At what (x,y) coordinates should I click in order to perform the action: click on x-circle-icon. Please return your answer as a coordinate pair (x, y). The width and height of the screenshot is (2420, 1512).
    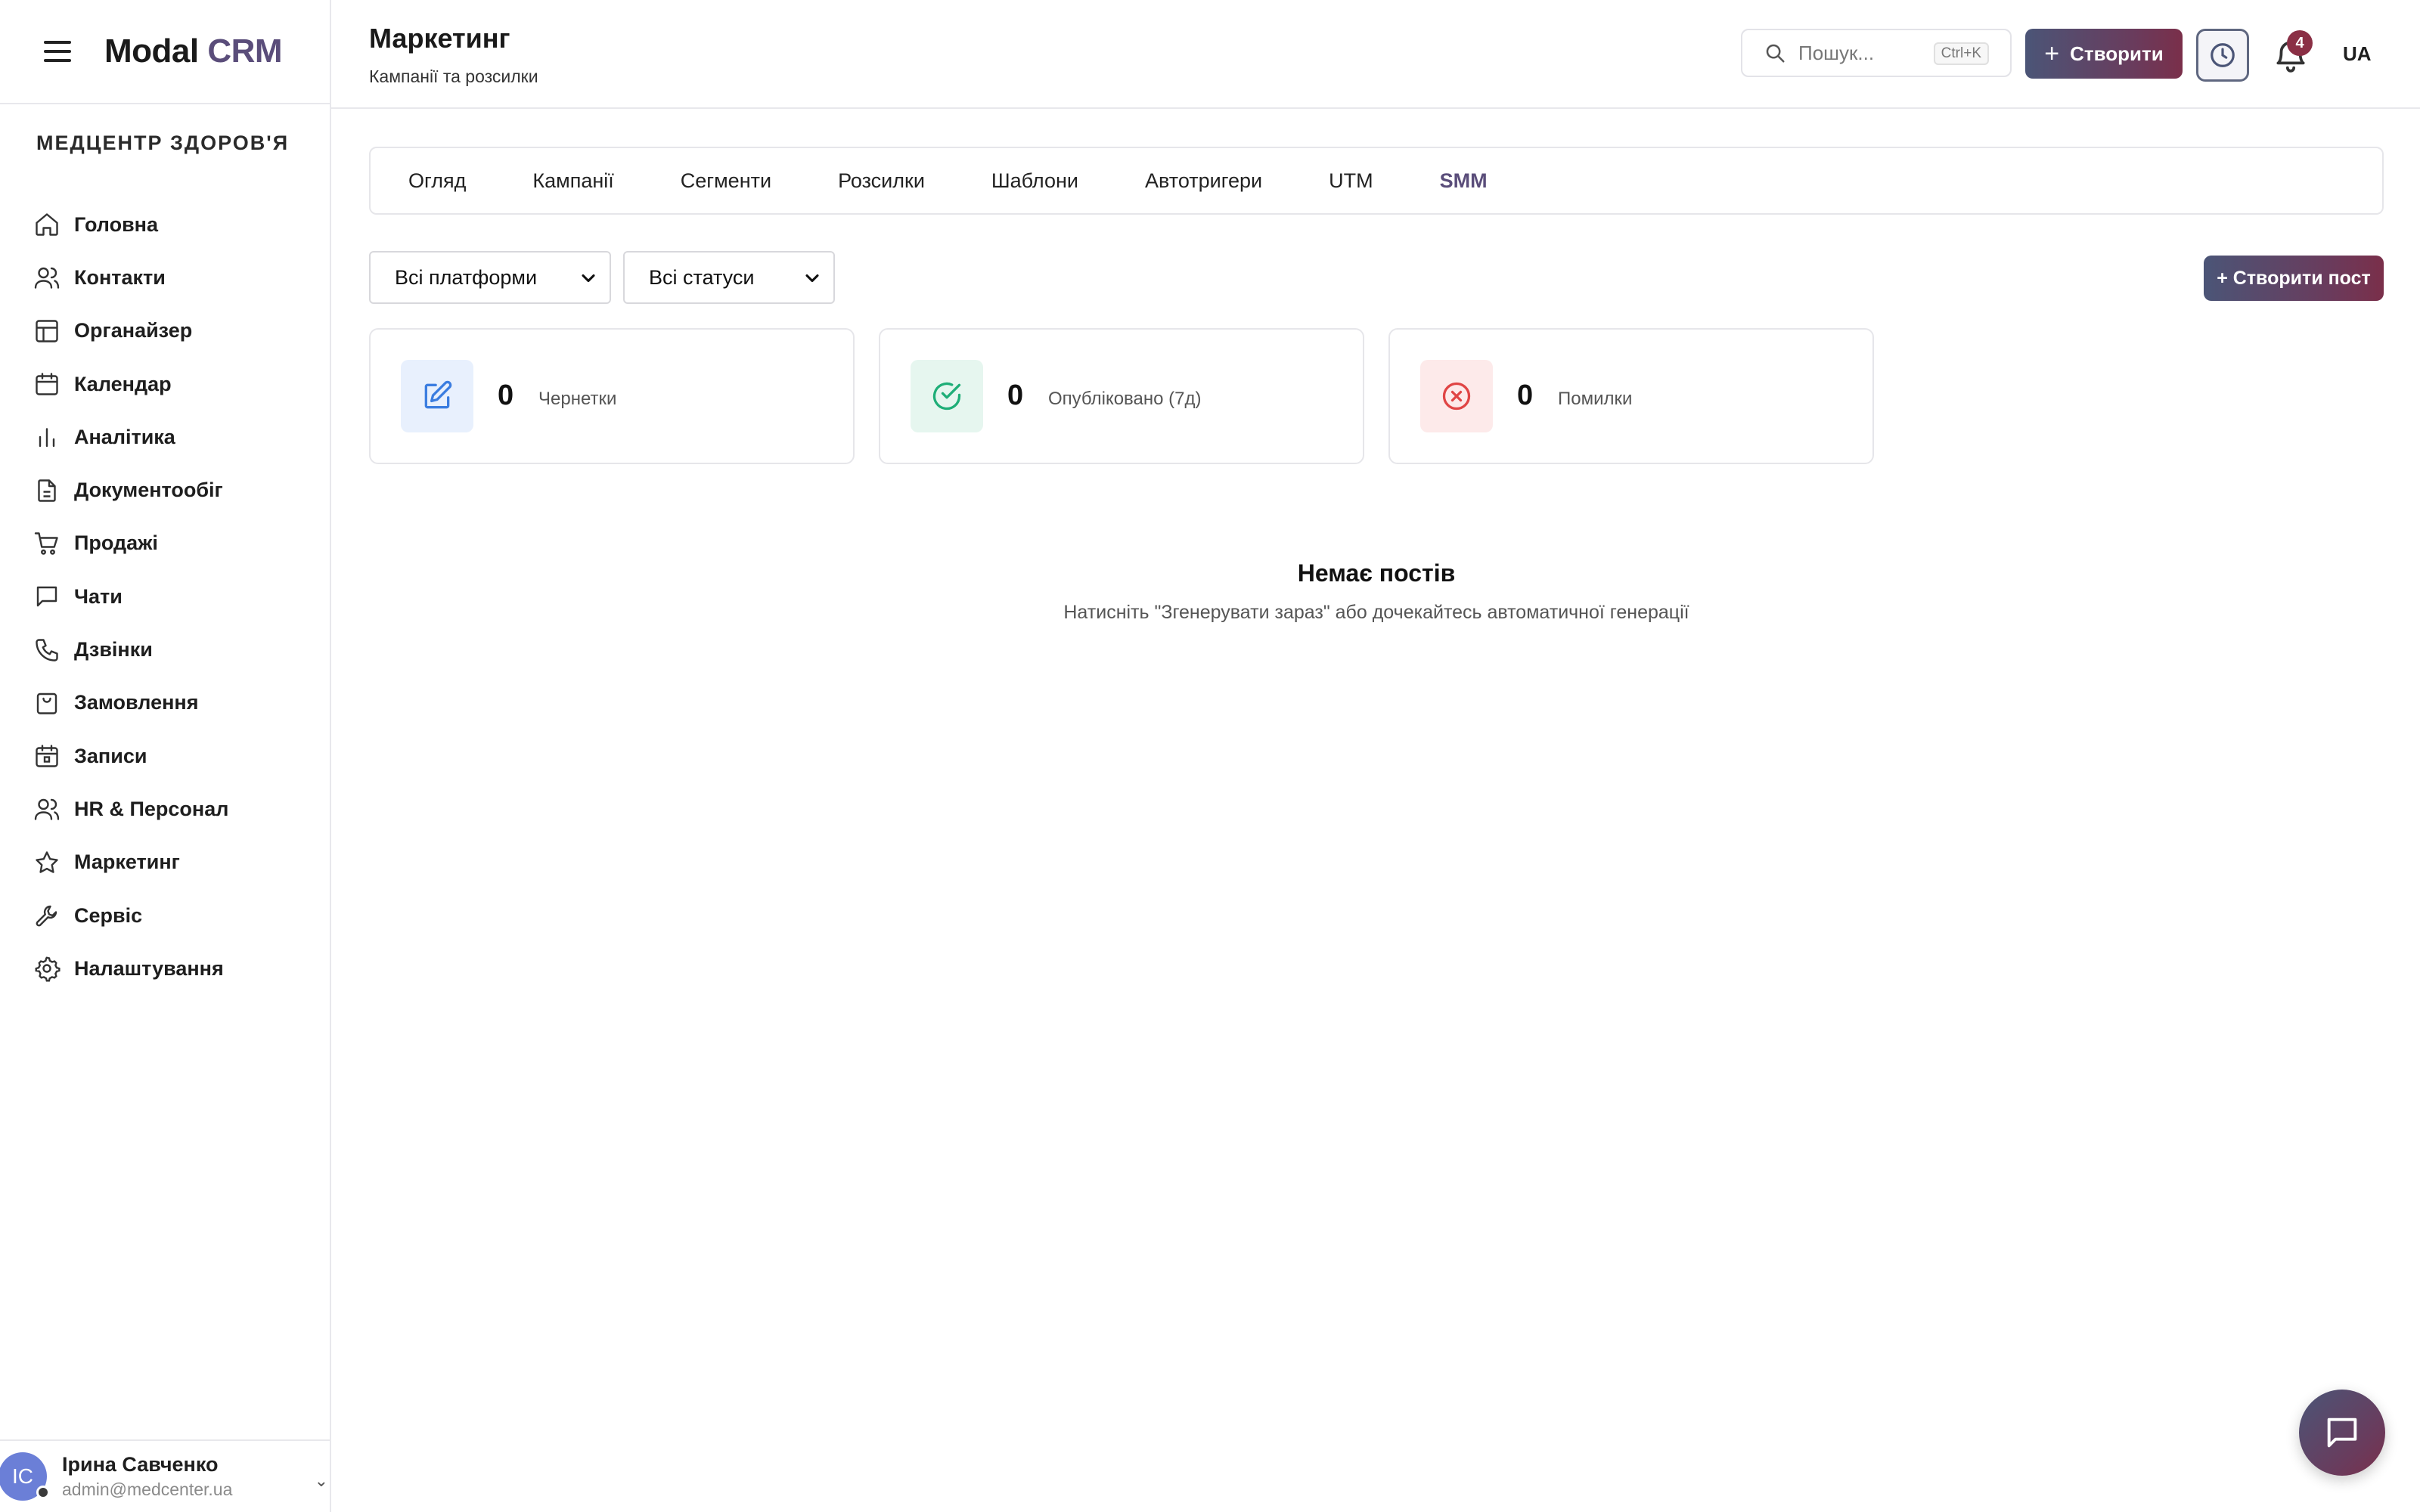
    Looking at the image, I should click on (1456, 396).